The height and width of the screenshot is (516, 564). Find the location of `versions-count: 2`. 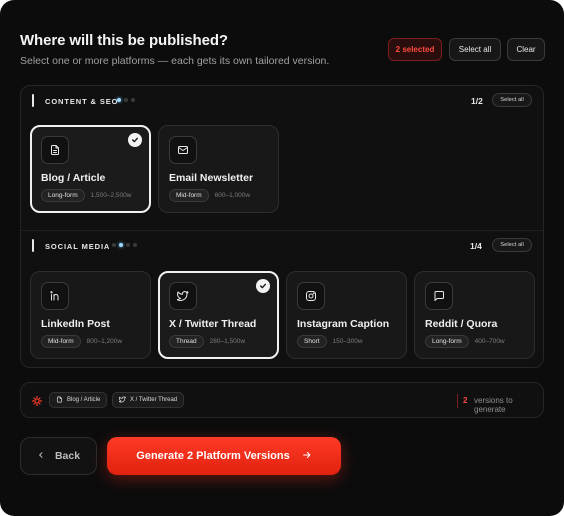

versions-count: 2 is located at coordinates (465, 400).